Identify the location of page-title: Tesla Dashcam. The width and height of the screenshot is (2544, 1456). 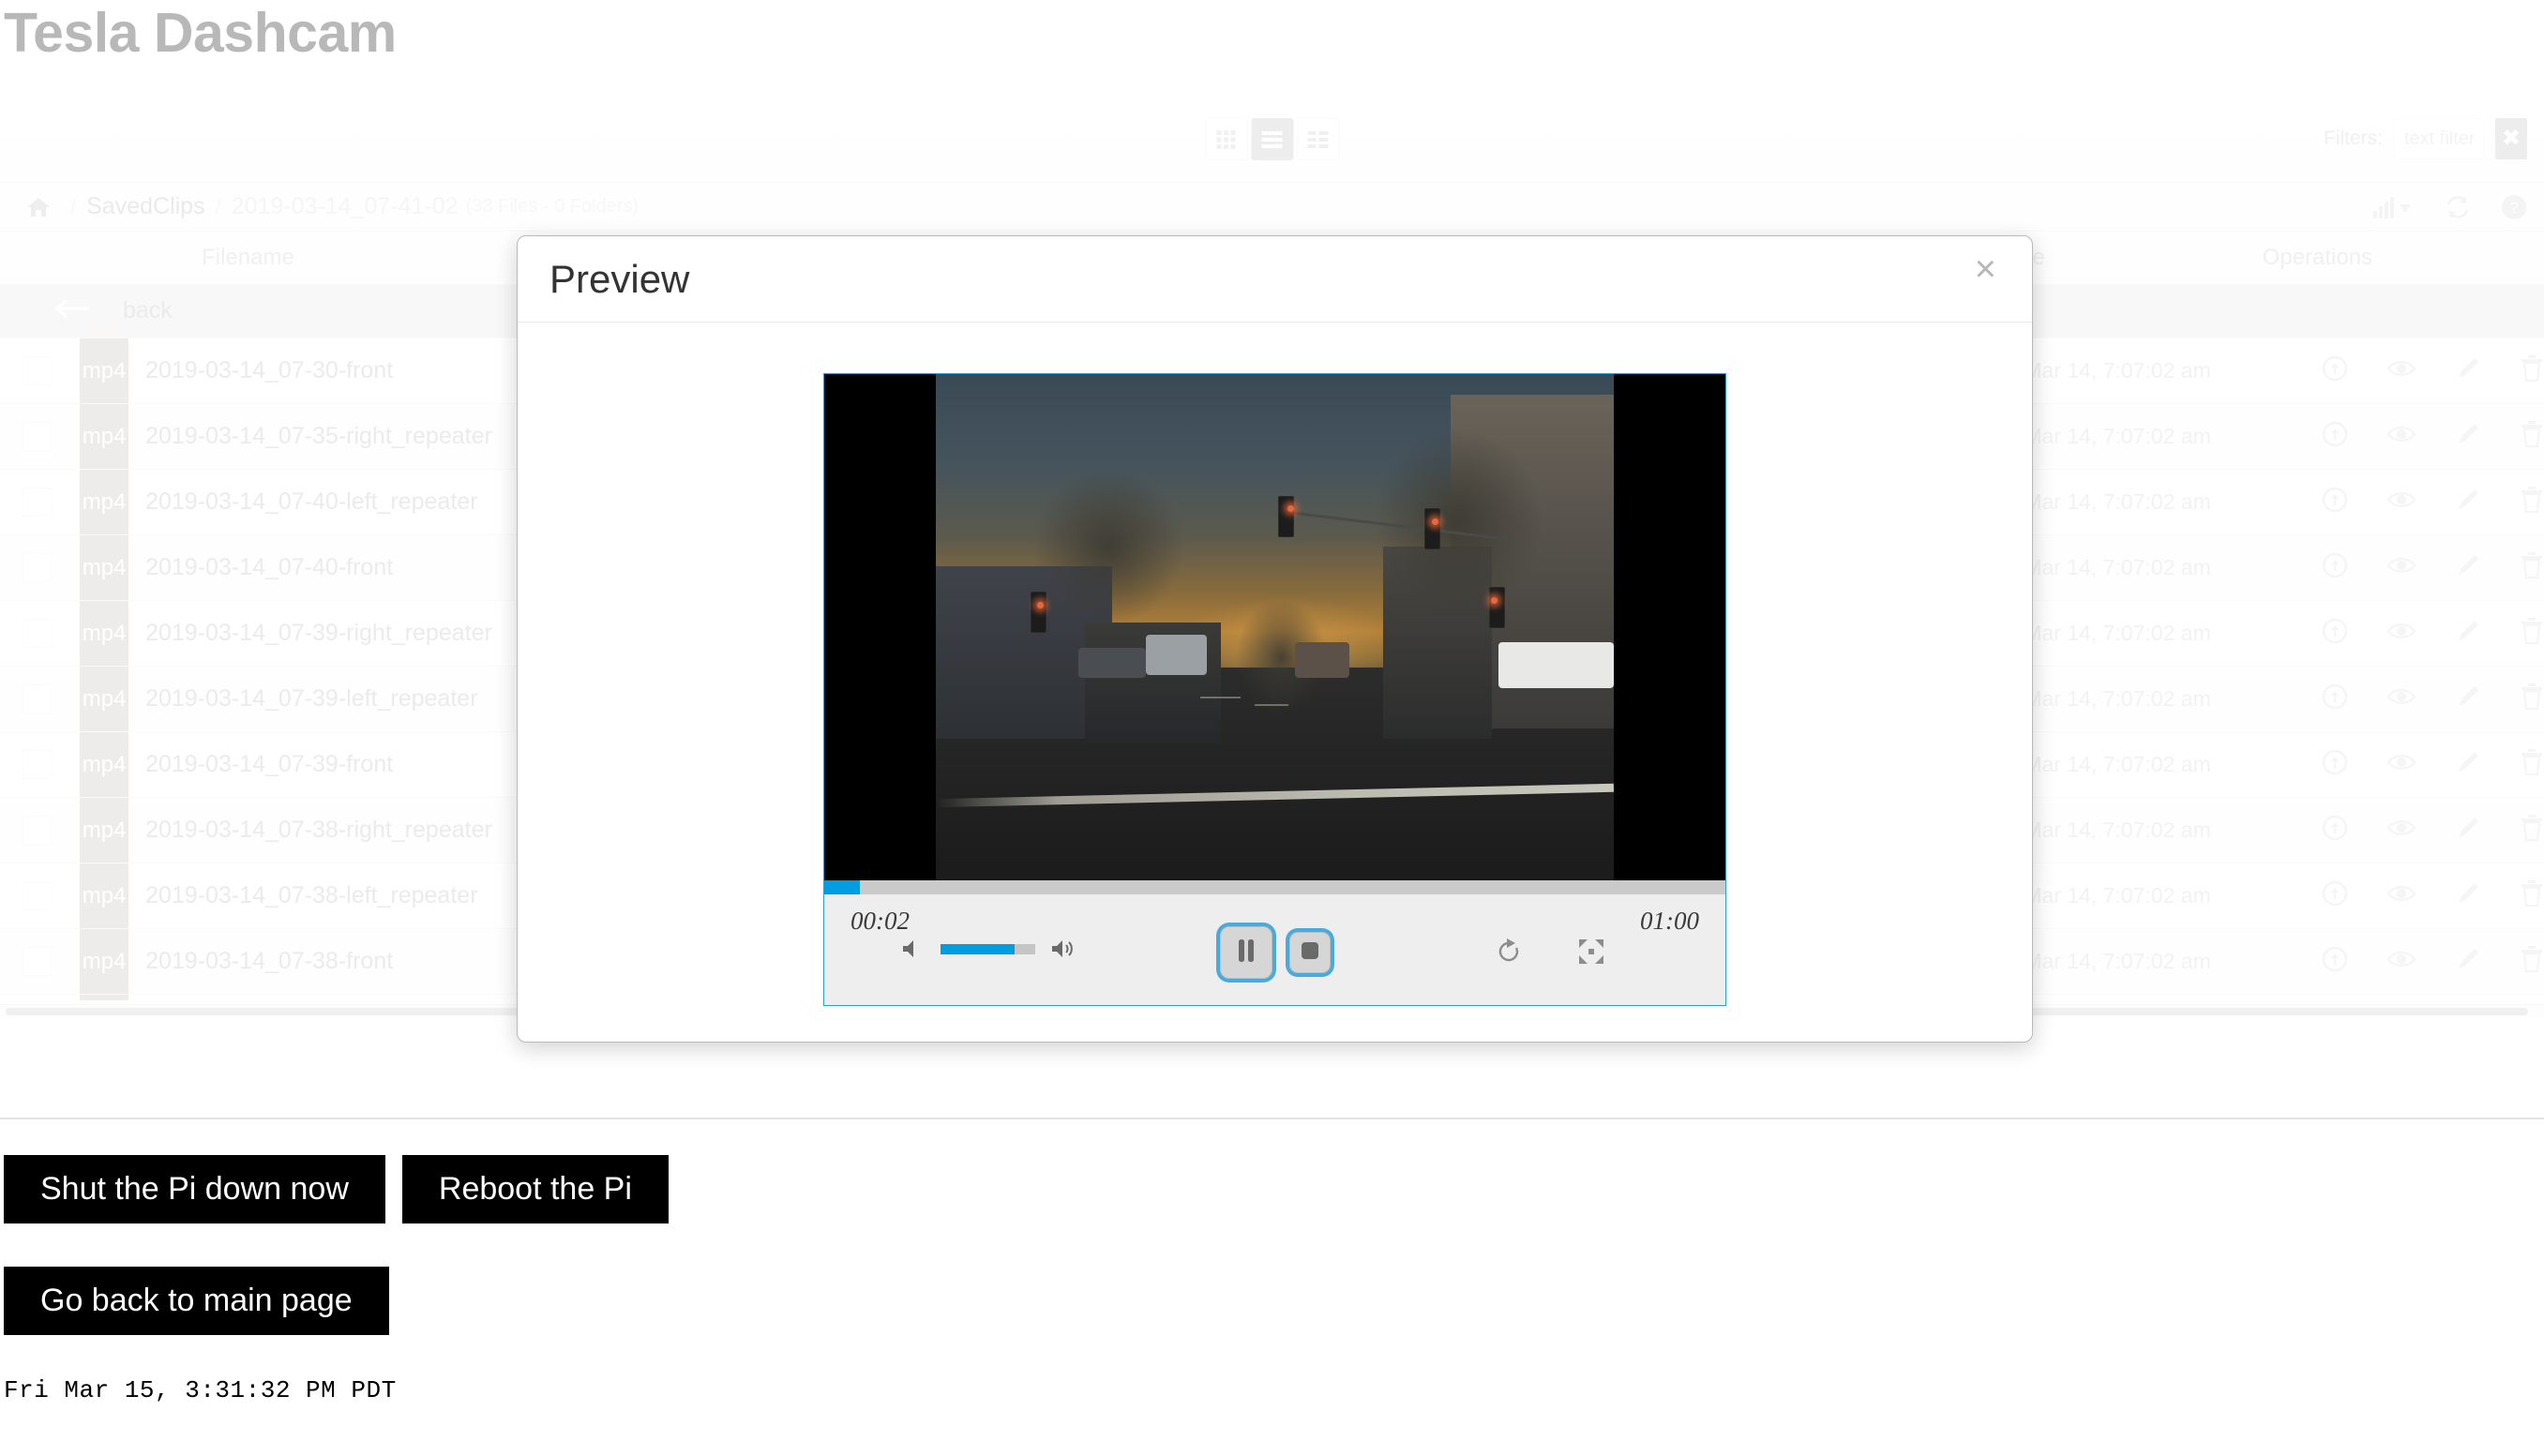
(201, 33).